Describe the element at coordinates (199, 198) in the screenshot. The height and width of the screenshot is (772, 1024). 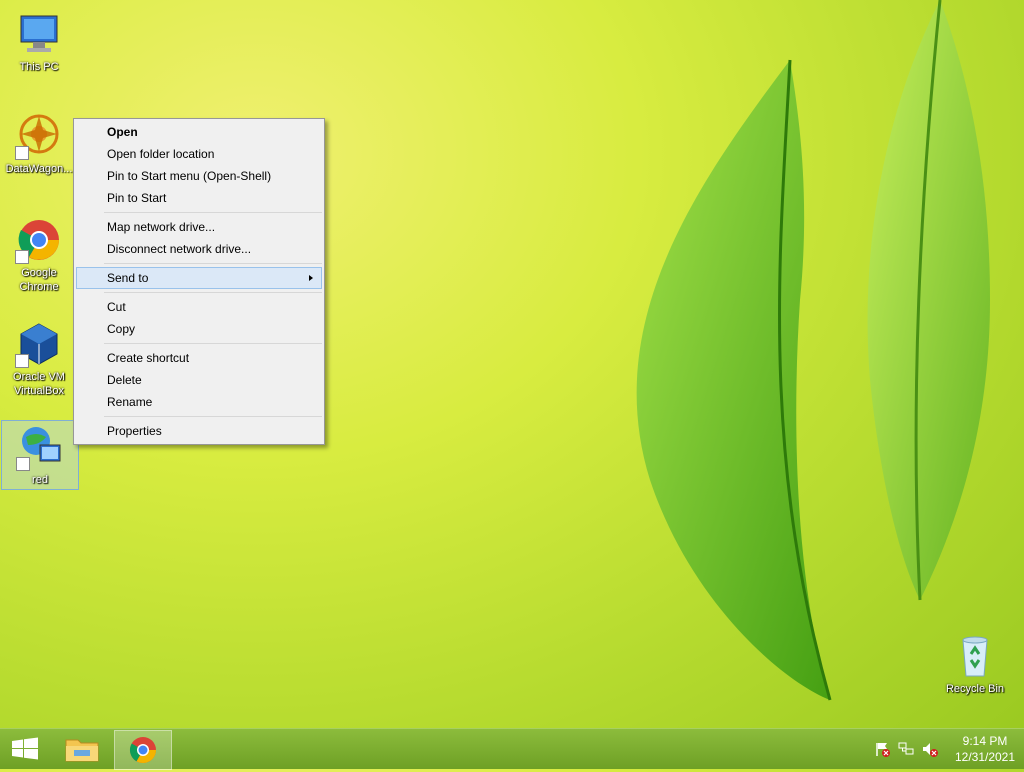
I see `menu-item-pin-to-start: Pin to Start` at that location.